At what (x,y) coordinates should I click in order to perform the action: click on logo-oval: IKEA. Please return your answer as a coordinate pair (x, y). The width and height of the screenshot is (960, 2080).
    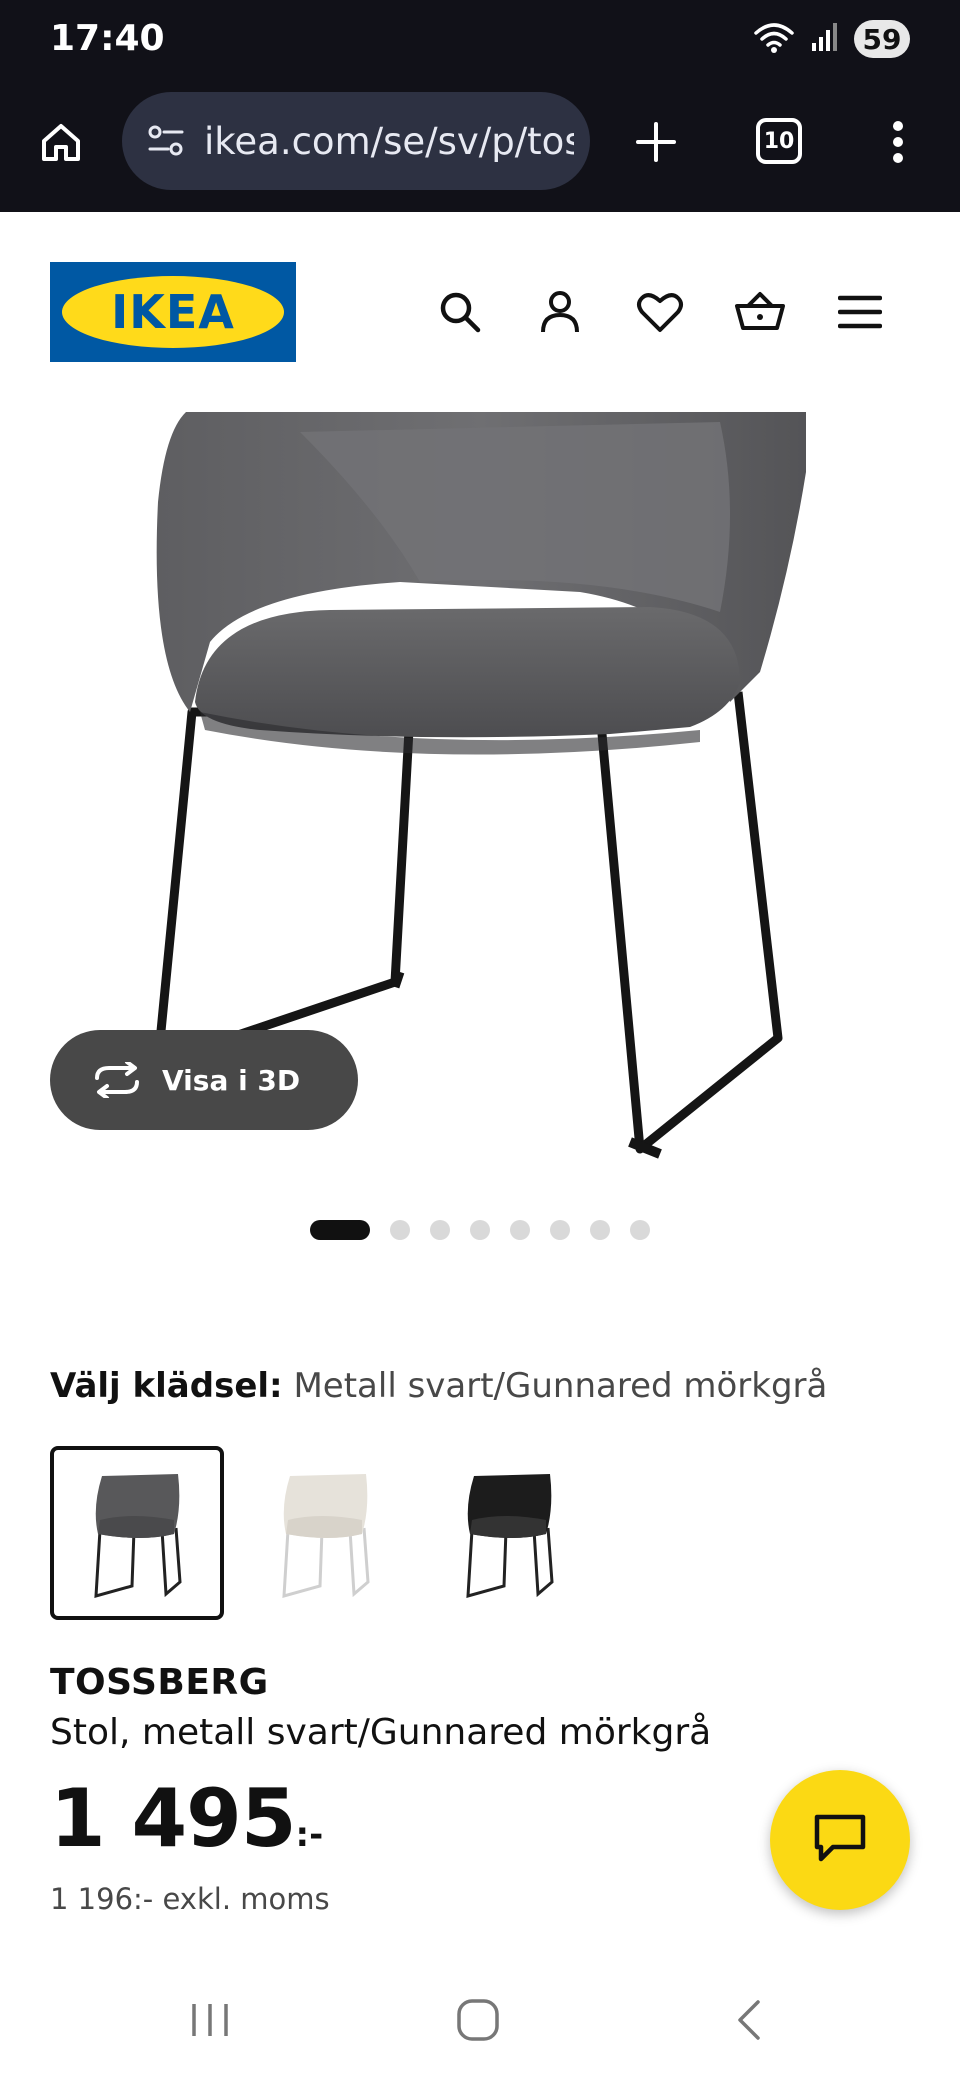
    Looking at the image, I should click on (173, 312).